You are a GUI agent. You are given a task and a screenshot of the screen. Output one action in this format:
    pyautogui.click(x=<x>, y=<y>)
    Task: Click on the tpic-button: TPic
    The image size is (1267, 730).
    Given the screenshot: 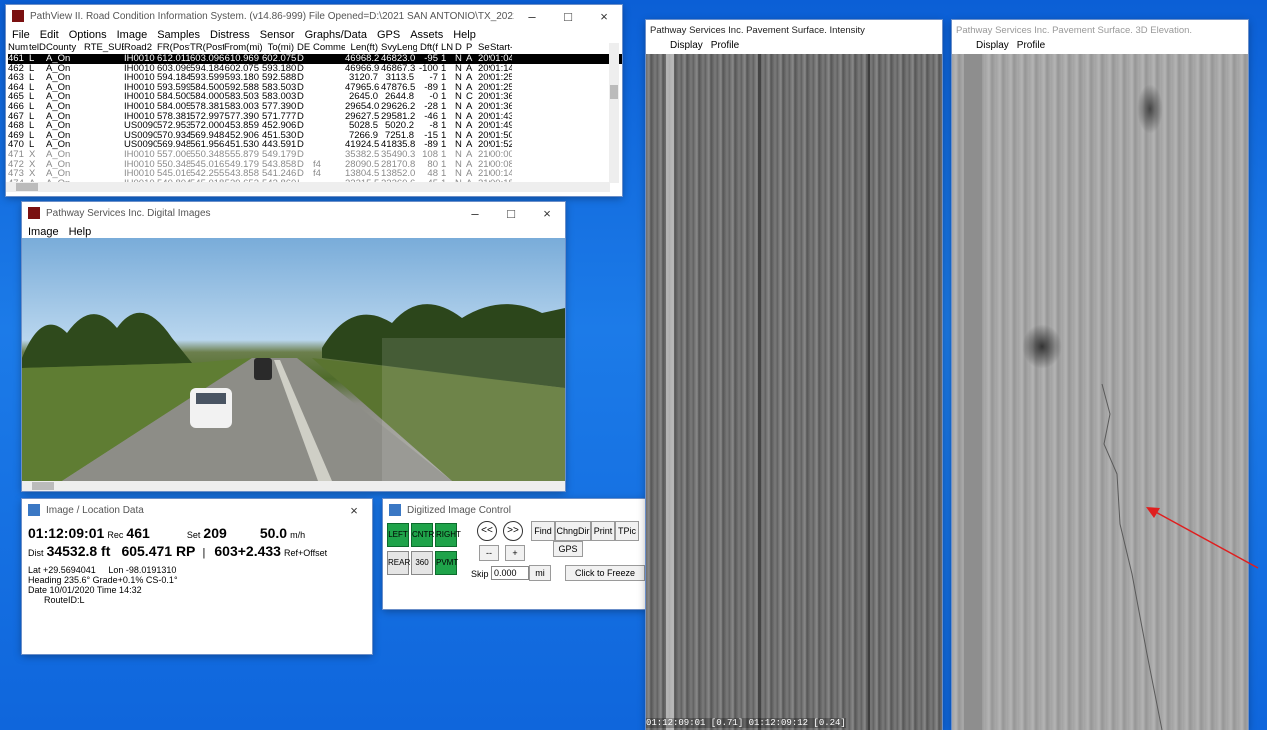 What is the action you would take?
    pyautogui.click(x=627, y=531)
    